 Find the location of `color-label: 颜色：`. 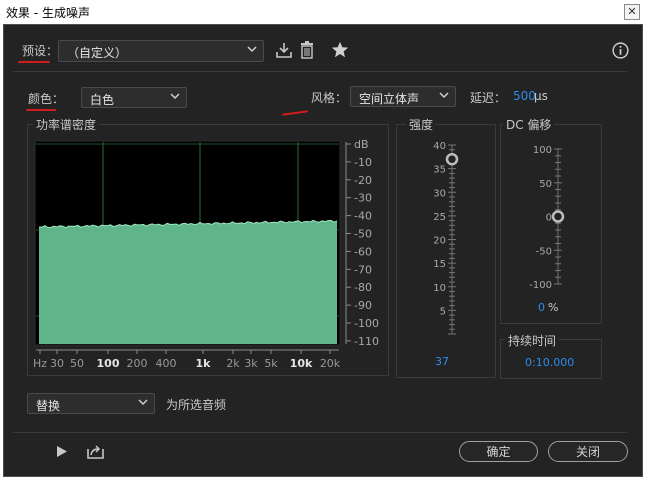

color-label: 颜色： is located at coordinates (46, 99).